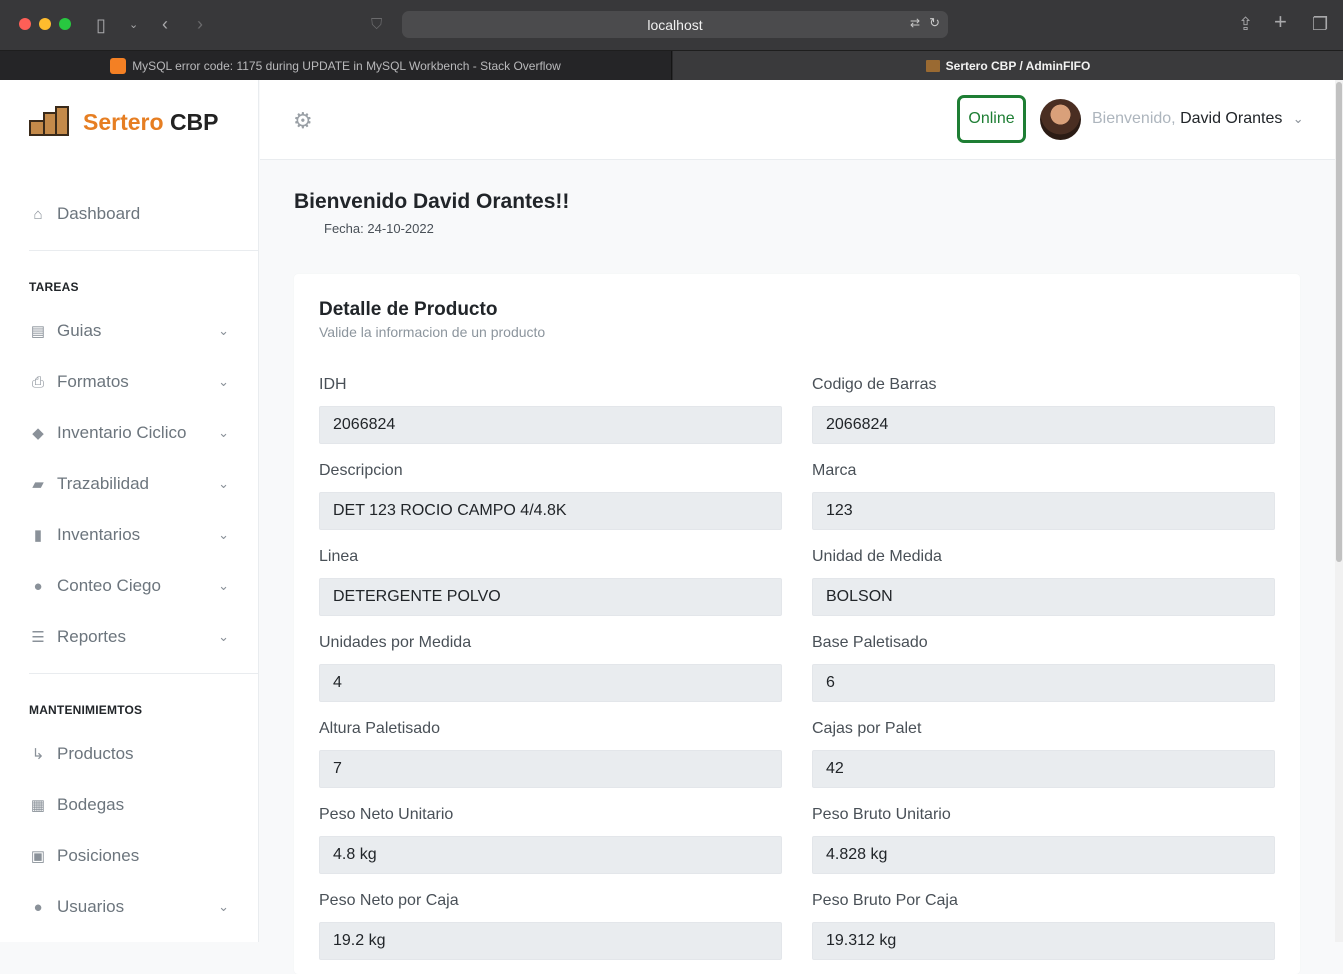  Describe the element at coordinates (101, 25) in the screenshot. I see `sidebar-toggle-icon: ▯` at that location.